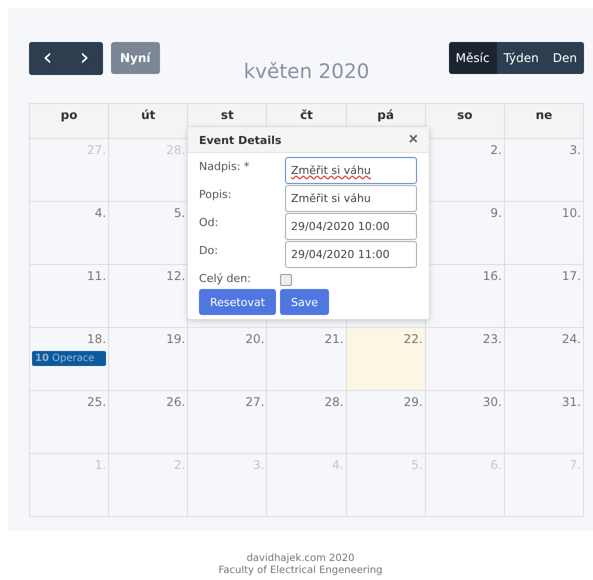 The height and width of the screenshot is (580, 593). Describe the element at coordinates (176, 402) in the screenshot. I see `day-number: 26.` at that location.